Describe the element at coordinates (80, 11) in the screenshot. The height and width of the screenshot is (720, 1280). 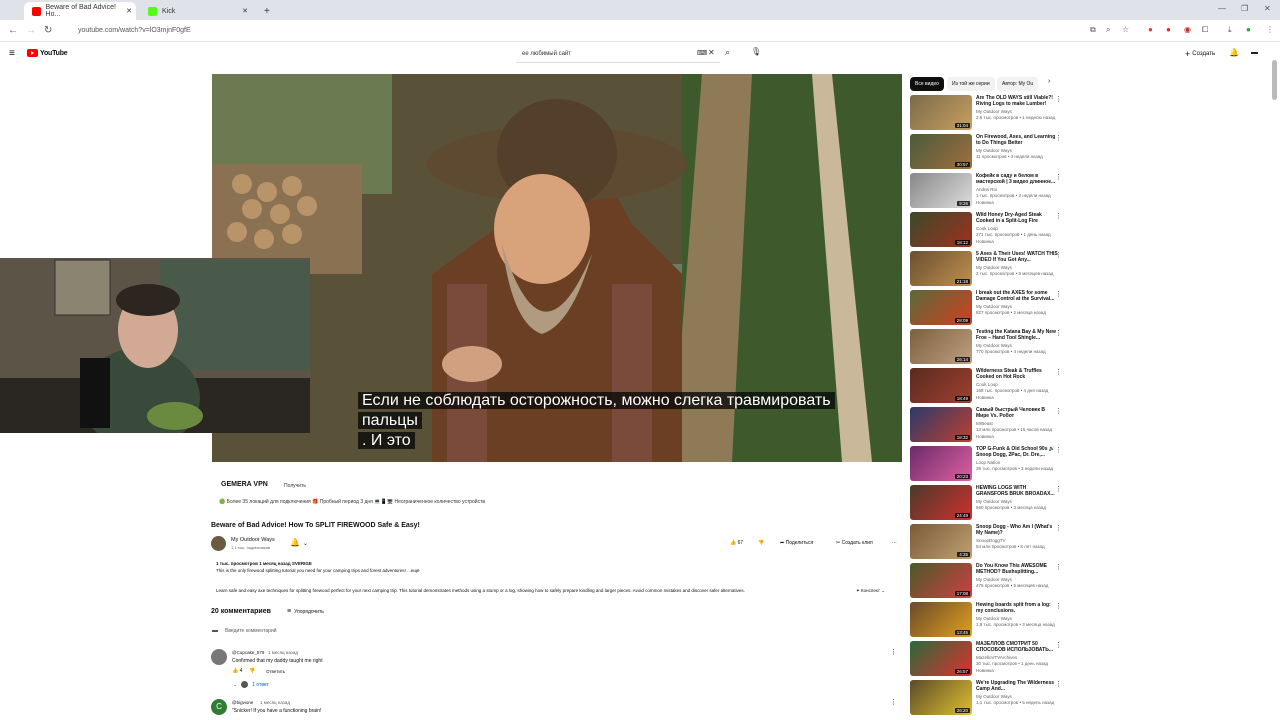
I see `tab-youtube: Beware of Bad Advice! Ho... ✕` at that location.